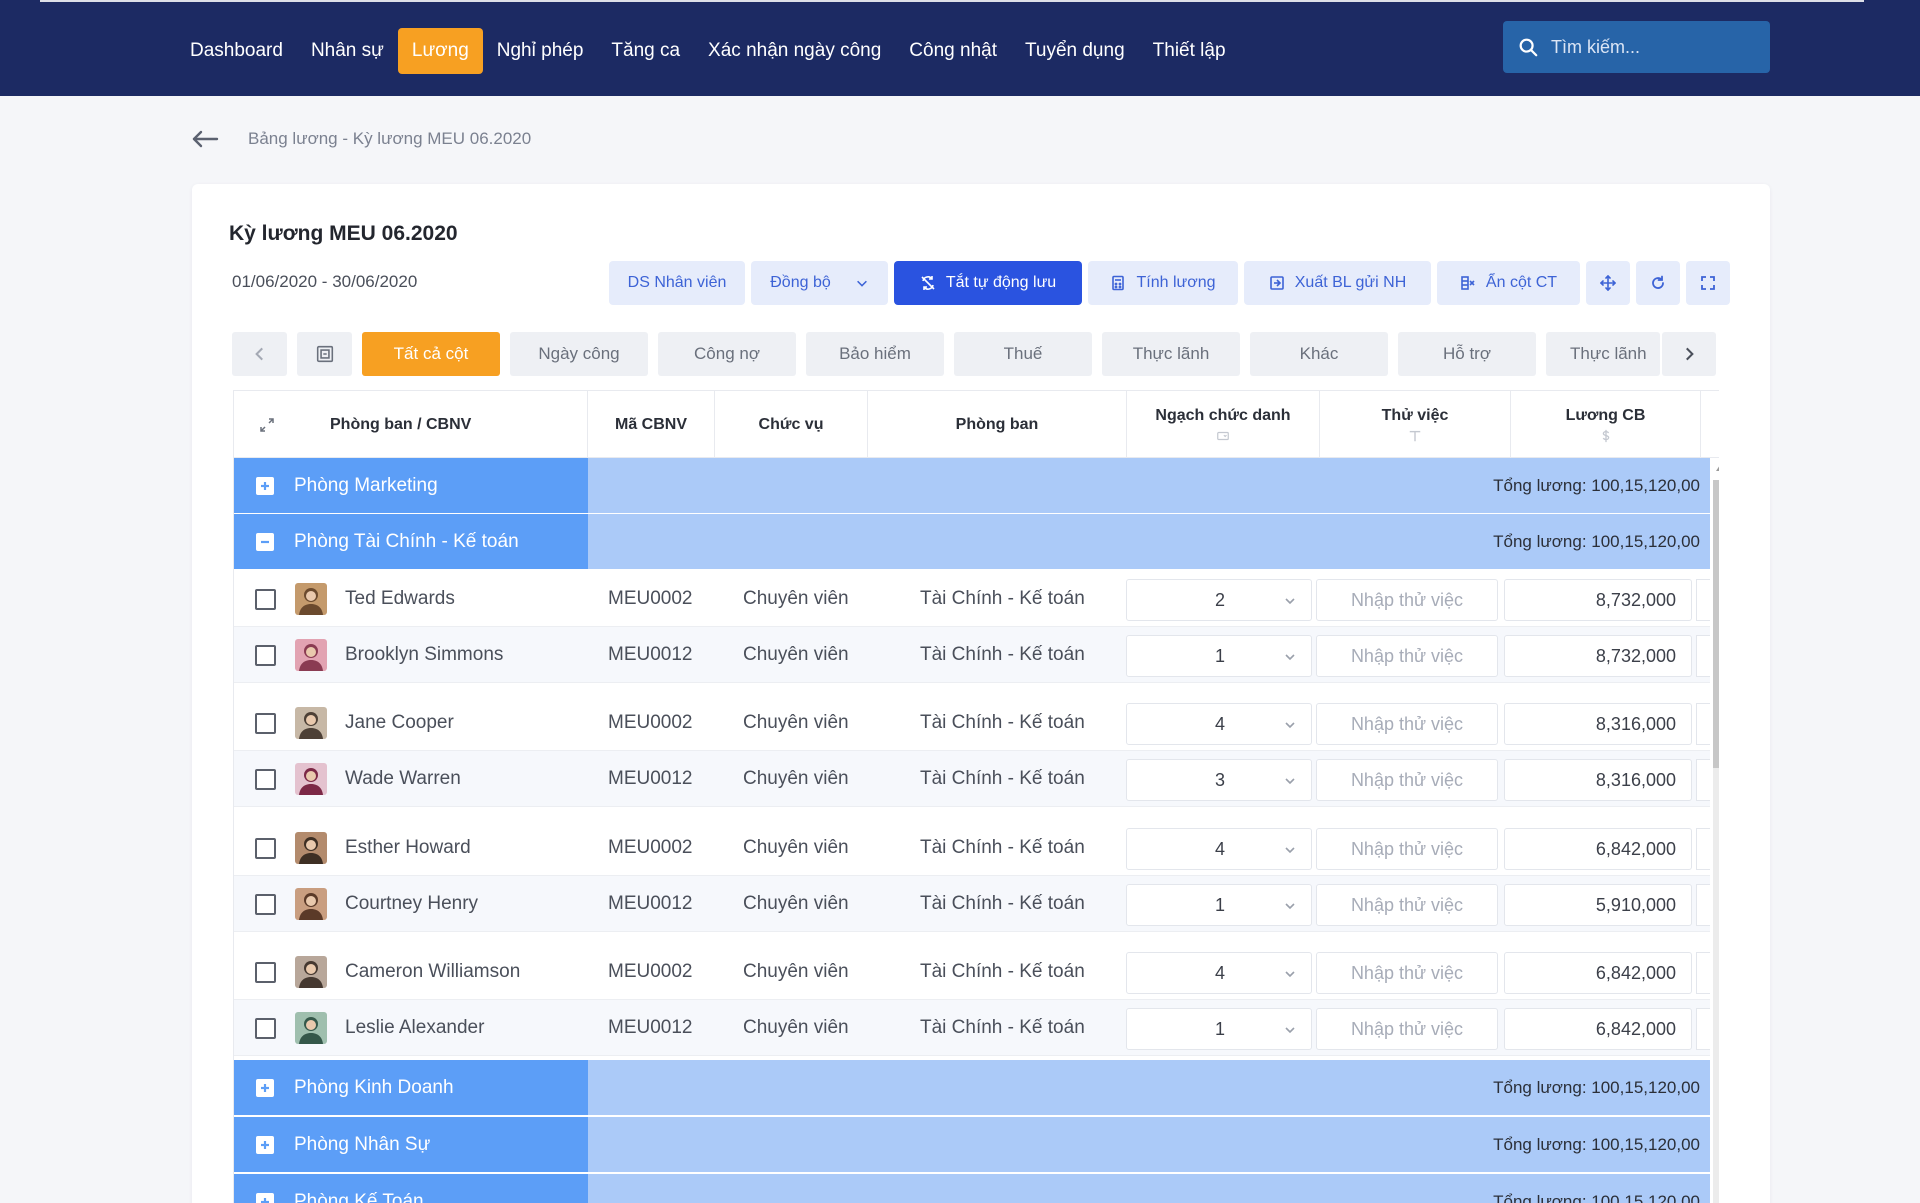 Image resolution: width=1920 pixels, height=1203 pixels. I want to click on employee-list-button: DS Nhân viên, so click(677, 283).